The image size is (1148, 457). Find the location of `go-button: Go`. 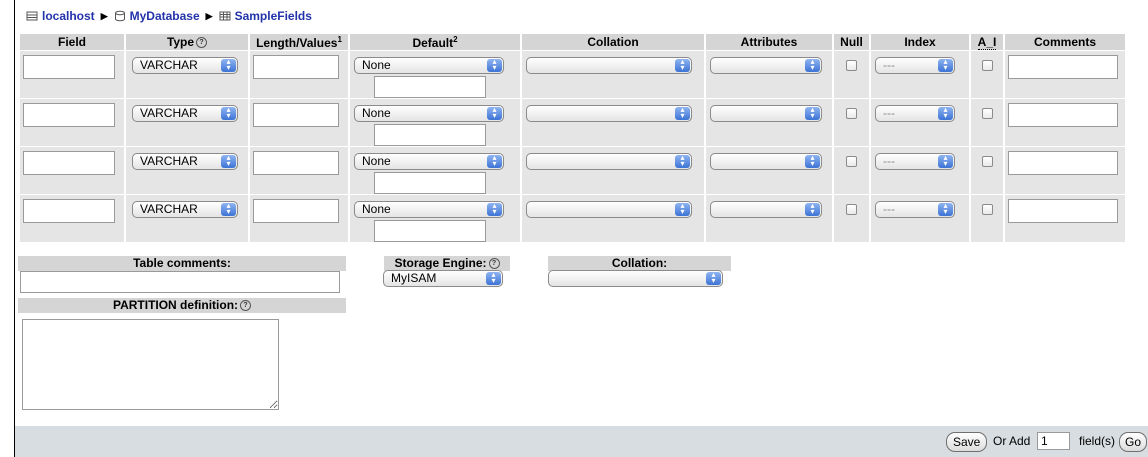

go-button: Go is located at coordinates (1133, 442).